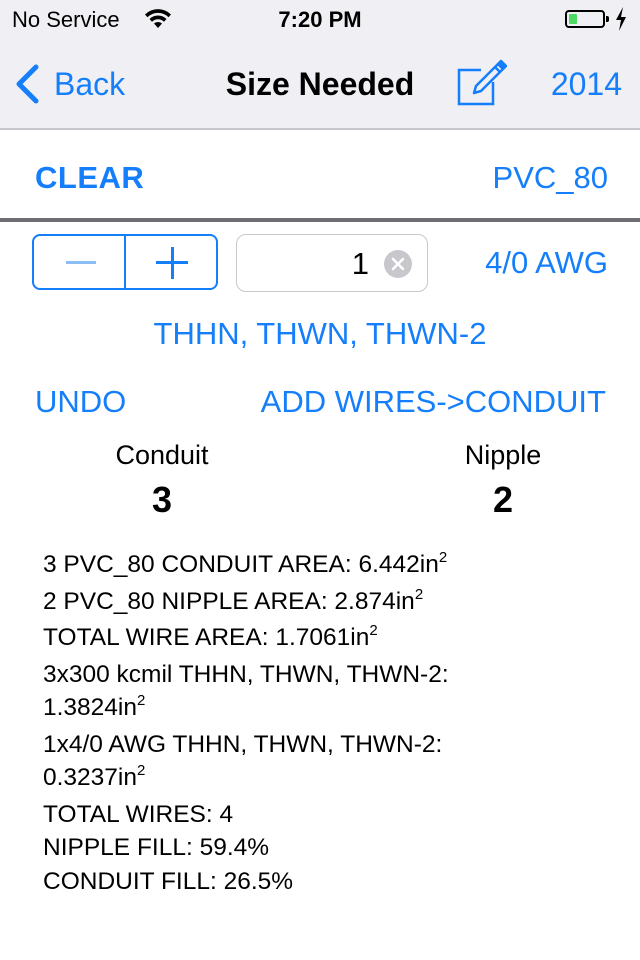  What do you see at coordinates (308, 264) in the screenshot?
I see `quantity-input` at bounding box center [308, 264].